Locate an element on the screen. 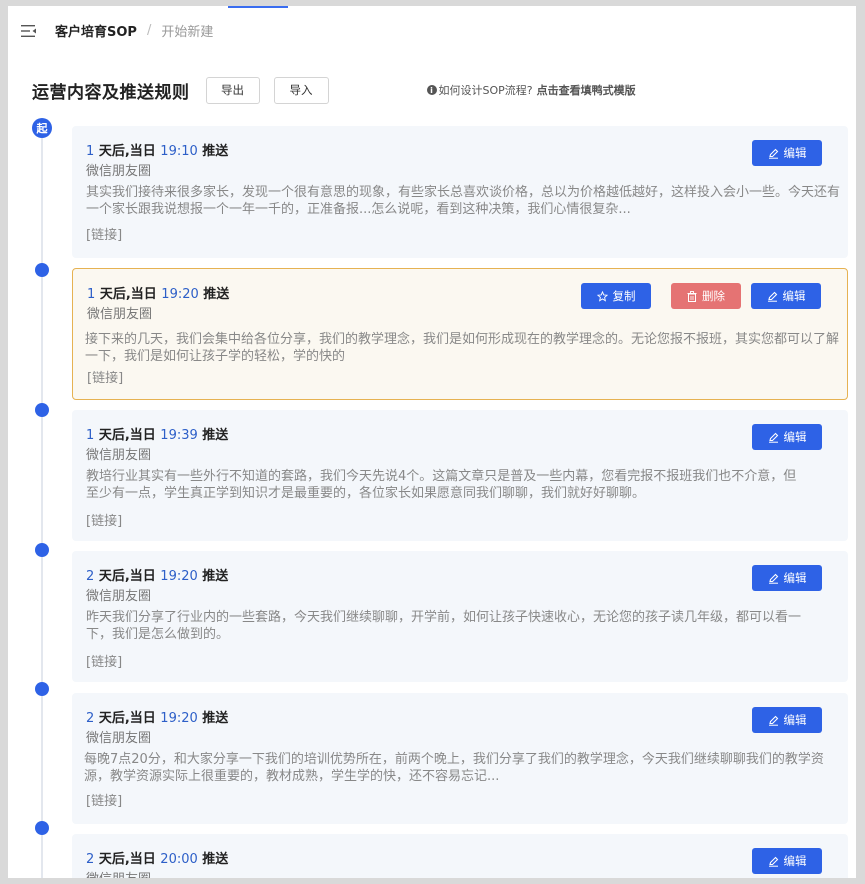 The height and width of the screenshot is (884, 865). toolbar: 运营内容及推送规则 导出 导入 i 如何设计SOP流程? 点击查看填鸭式模版 is located at coordinates (442, 90).